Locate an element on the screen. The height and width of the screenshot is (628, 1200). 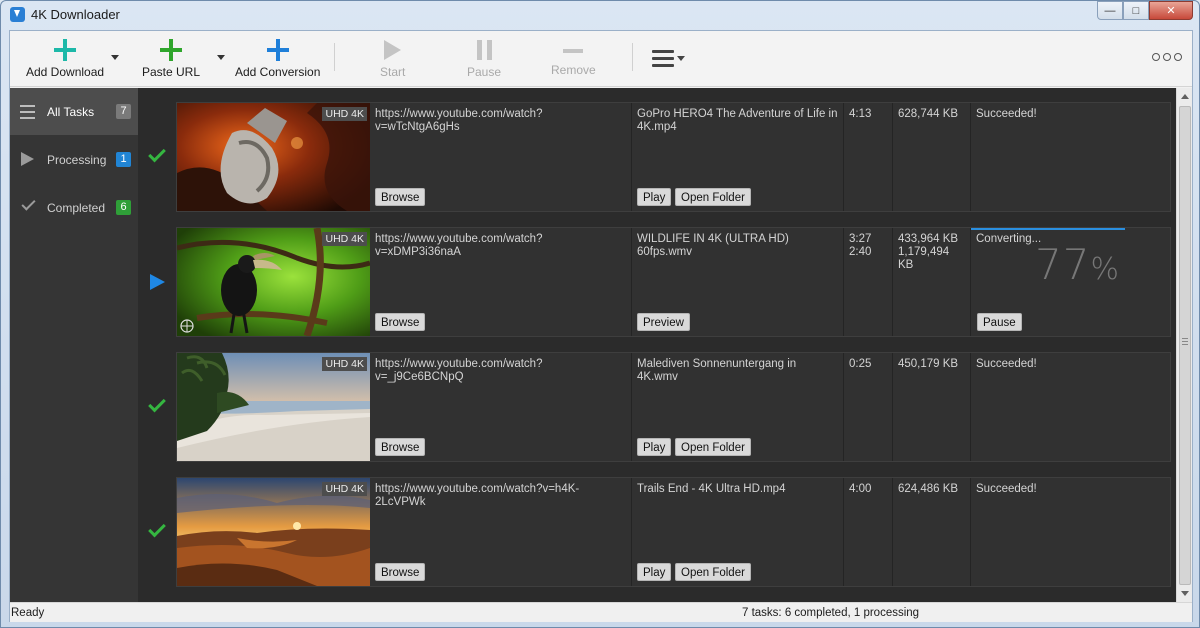
paste-url-dropdown-icon is located at coordinates (221, 57).